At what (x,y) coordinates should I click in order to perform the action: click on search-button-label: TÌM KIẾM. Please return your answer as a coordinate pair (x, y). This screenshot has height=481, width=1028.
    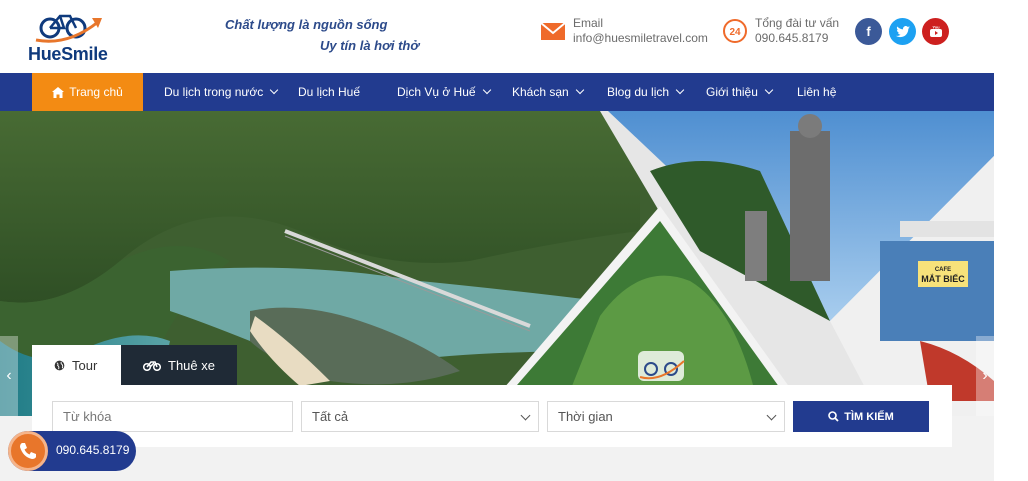
    Looking at the image, I should click on (869, 416).